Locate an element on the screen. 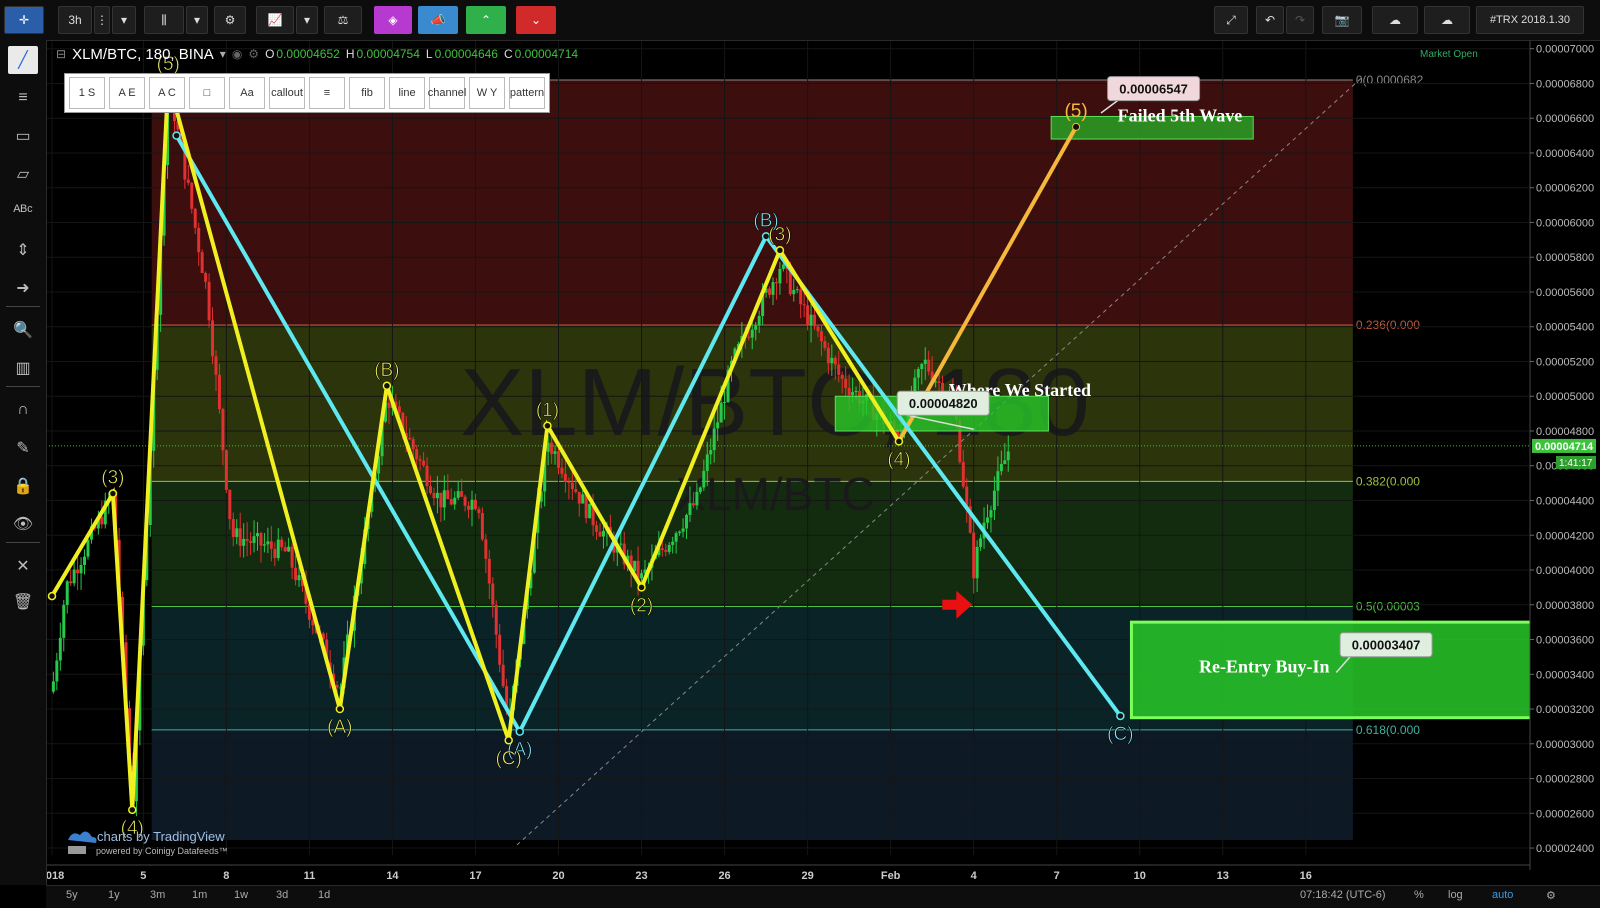 Image resolution: width=1600 pixels, height=908 pixels. interval-dropdown-icon: ▾ is located at coordinates (124, 20).